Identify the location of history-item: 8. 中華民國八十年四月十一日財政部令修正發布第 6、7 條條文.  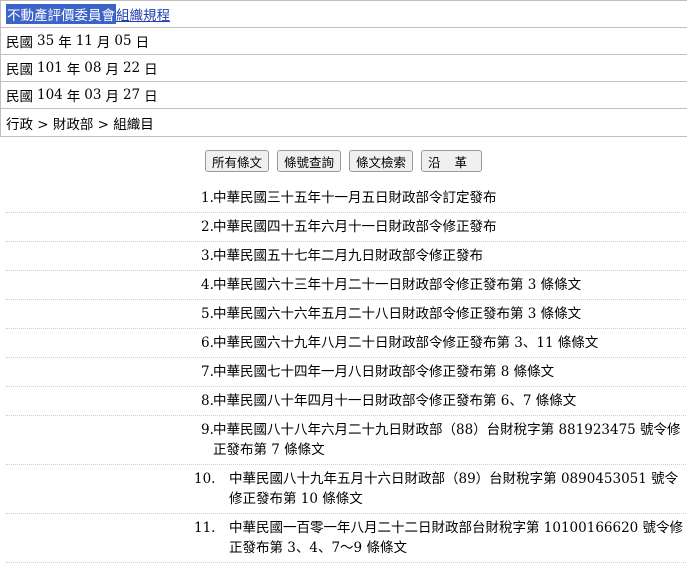
(346, 401).